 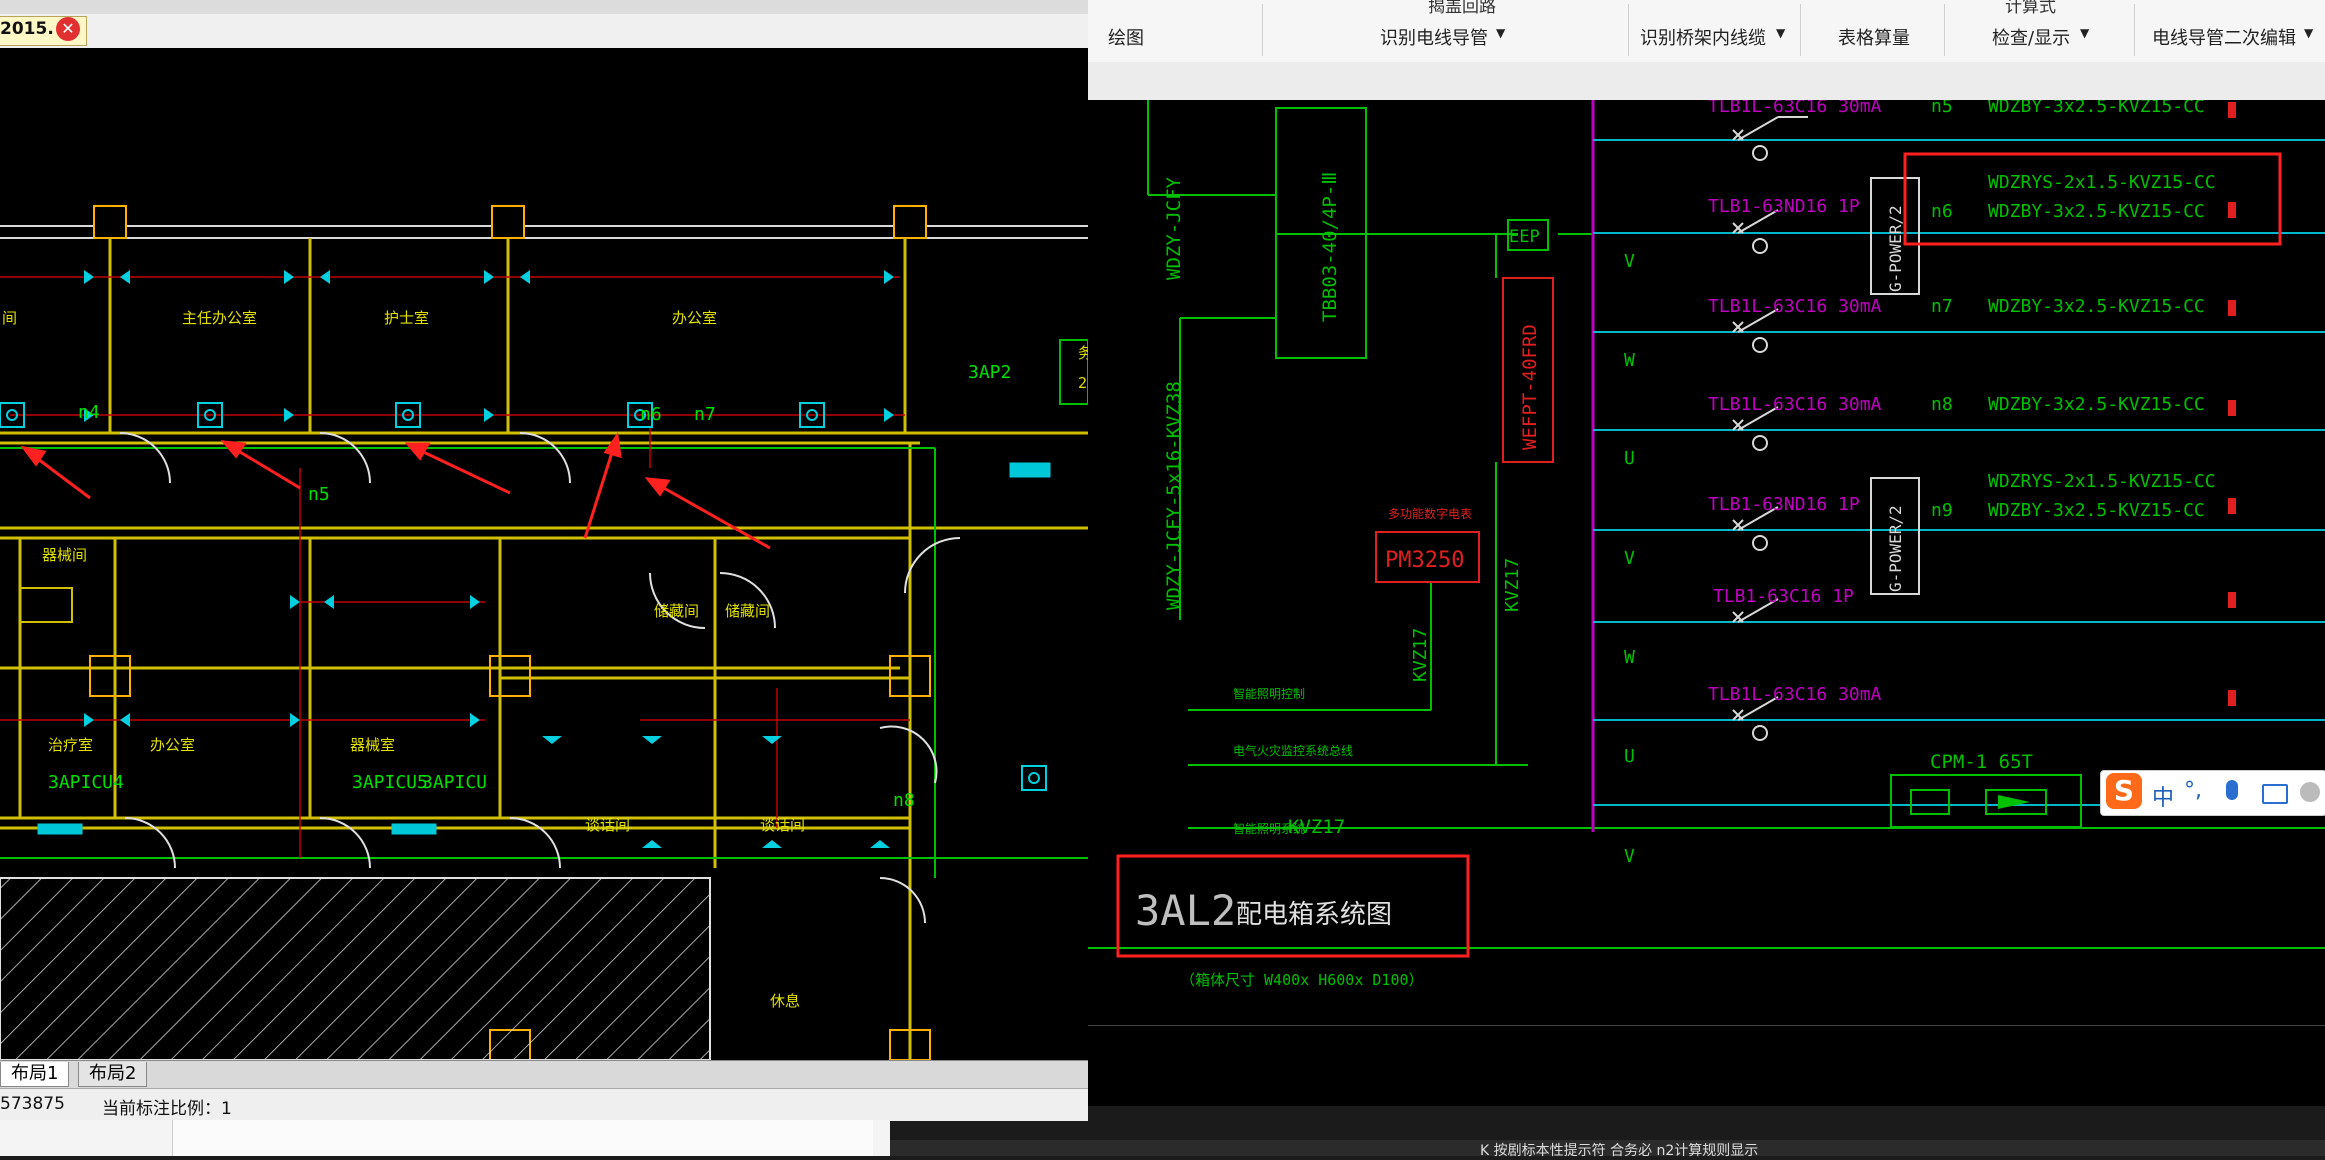 What do you see at coordinates (390, 782) in the screenshot?
I see `panel-label-3apicu5: 3APICU5` at bounding box center [390, 782].